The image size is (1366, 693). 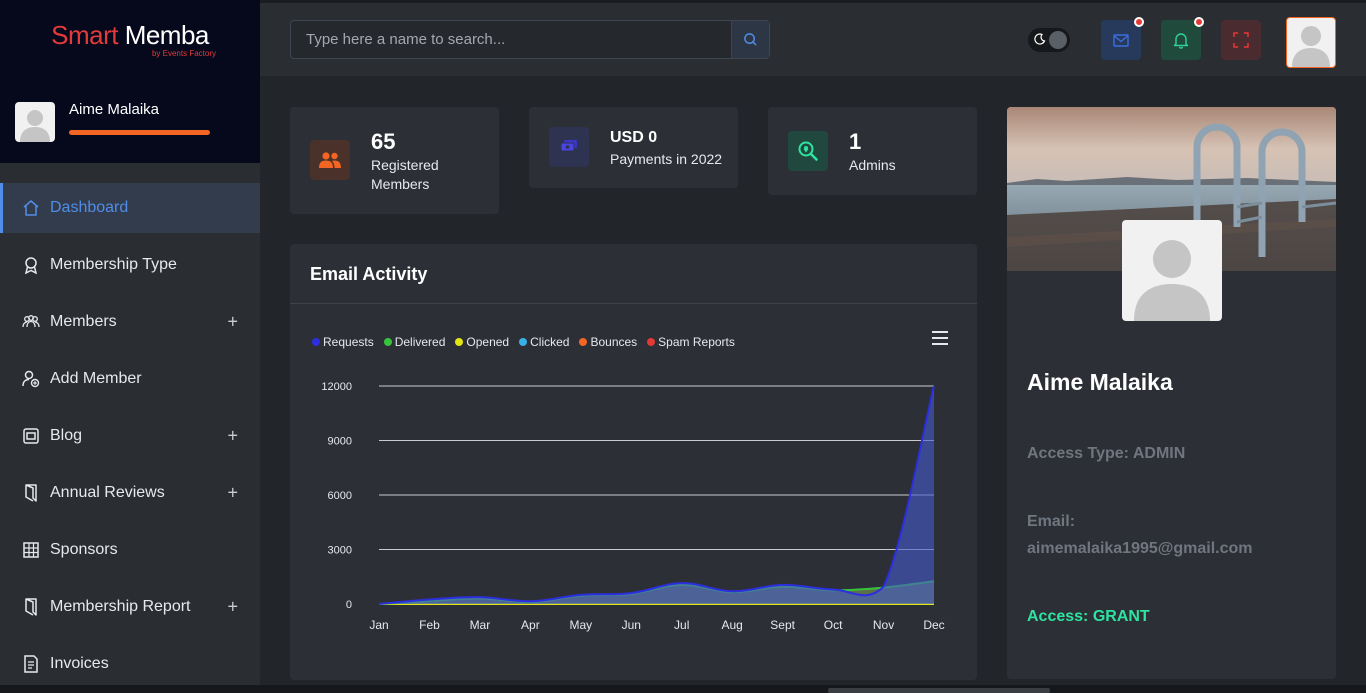 I want to click on bell-notification-dot, so click(x=1199, y=22).